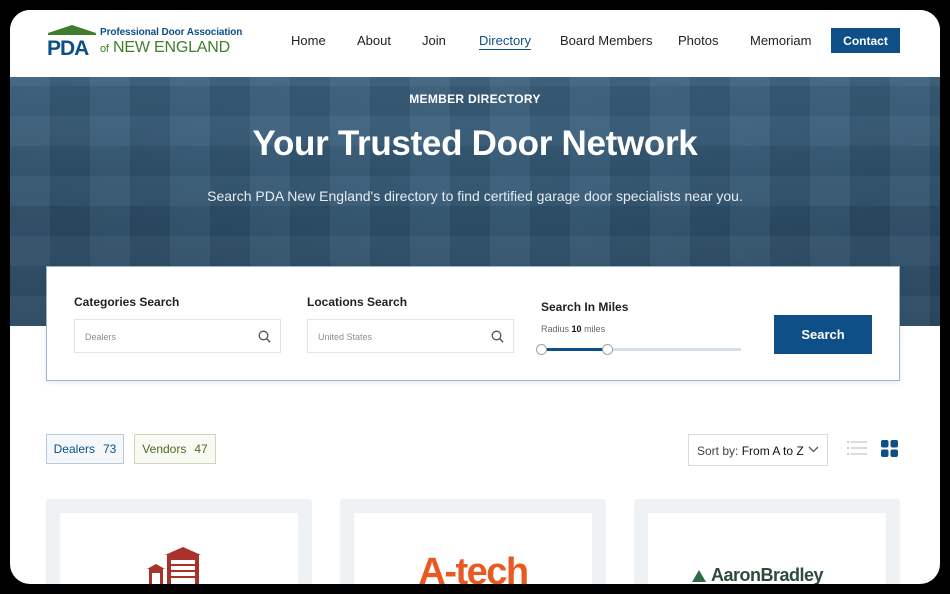 The width and height of the screenshot is (950, 594). I want to click on tab-vendors: Vendors 47, so click(175, 449).